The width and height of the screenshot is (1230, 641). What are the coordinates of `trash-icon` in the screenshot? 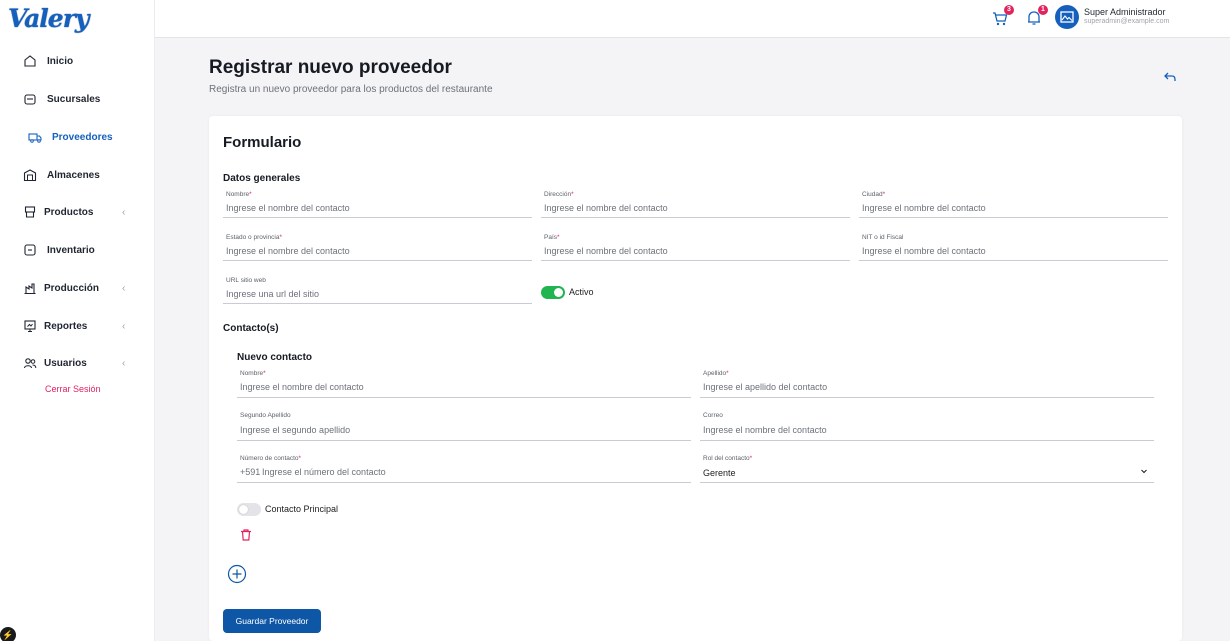 It's located at (246, 535).